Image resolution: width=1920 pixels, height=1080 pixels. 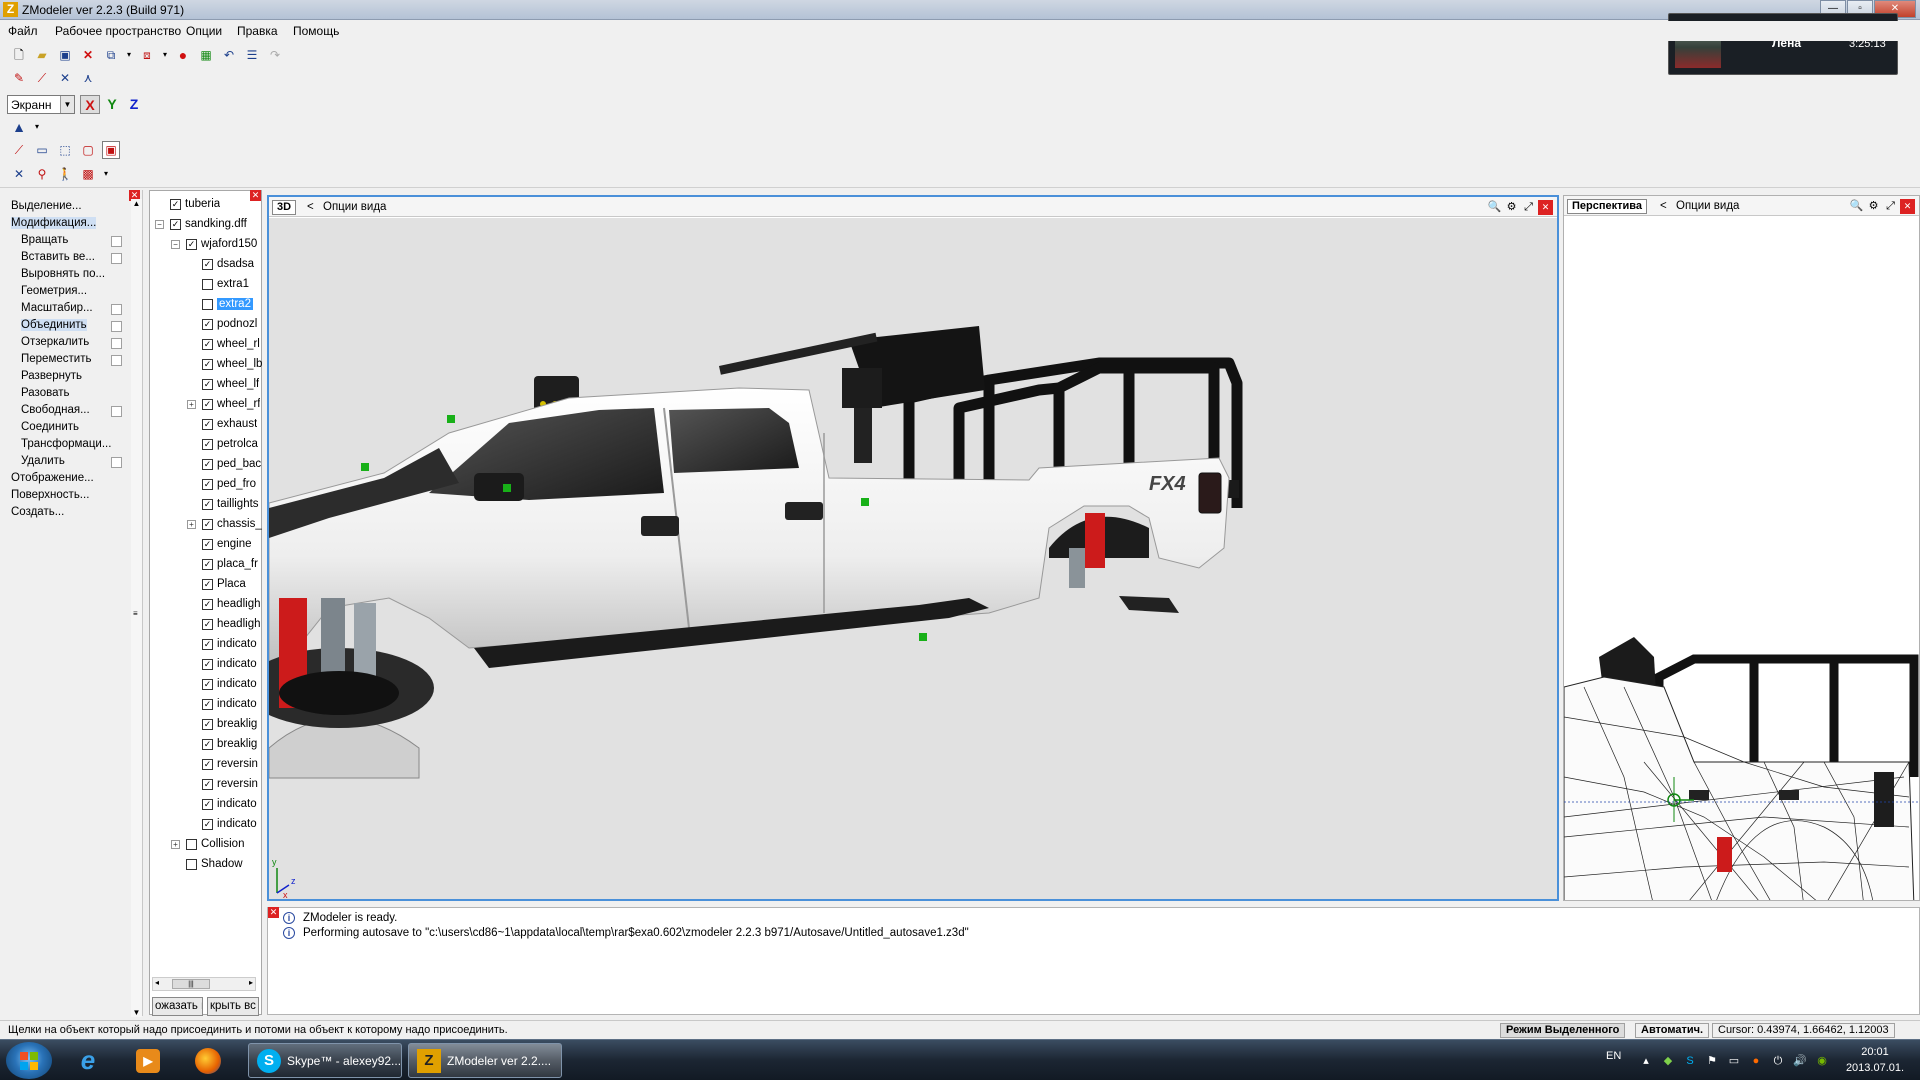 I want to click on tree-node: ✓ exhaust, so click(x=229, y=424).